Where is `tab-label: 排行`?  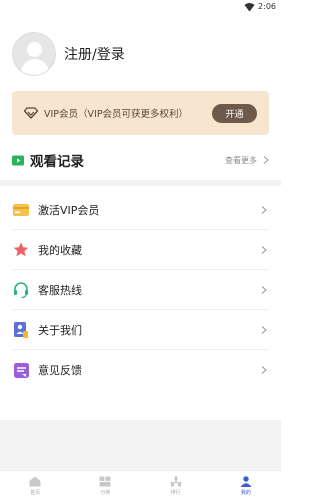
tab-label: 排行 is located at coordinates (175, 492).